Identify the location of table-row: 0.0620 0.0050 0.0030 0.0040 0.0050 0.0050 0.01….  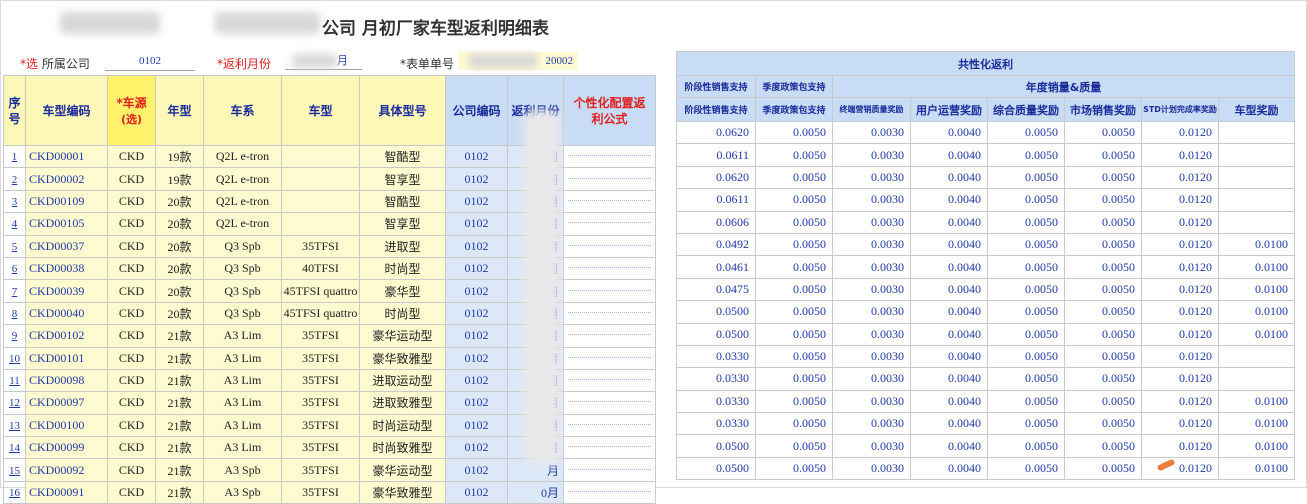
(985, 132).